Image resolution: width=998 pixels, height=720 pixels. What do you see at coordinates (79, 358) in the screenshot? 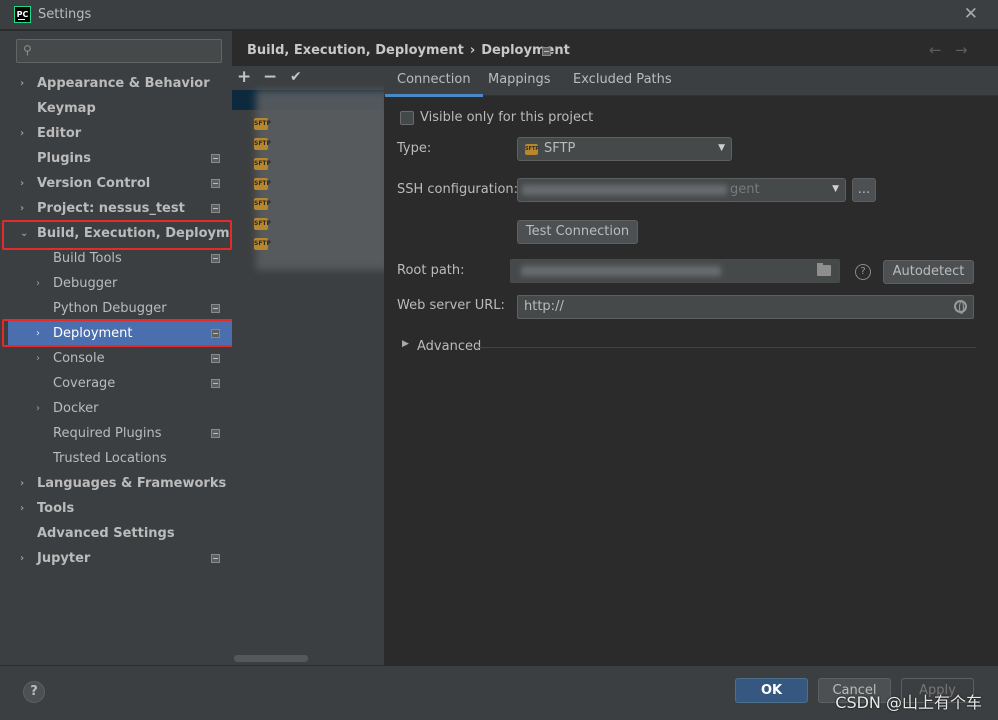
I see `sidebar-item-label: Console` at bounding box center [79, 358].